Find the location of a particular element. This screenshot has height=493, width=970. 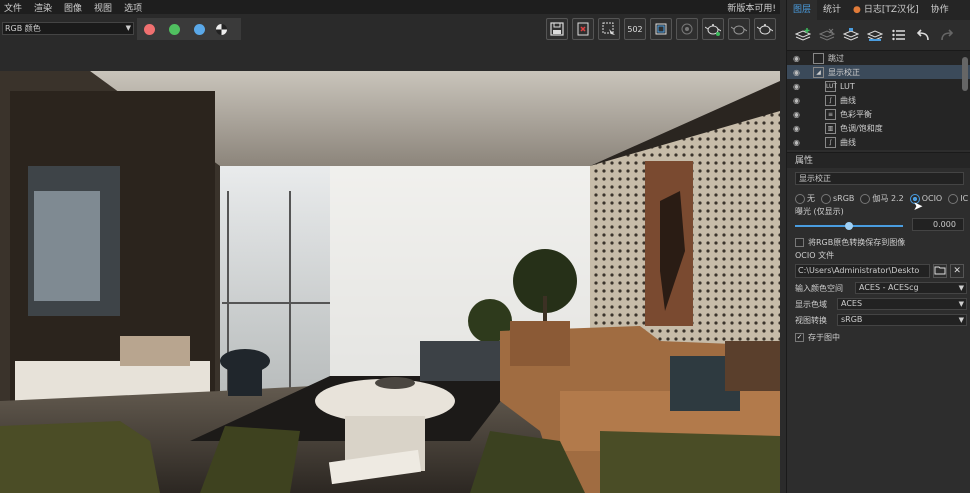

exposure-thumb is located at coordinates (849, 226).